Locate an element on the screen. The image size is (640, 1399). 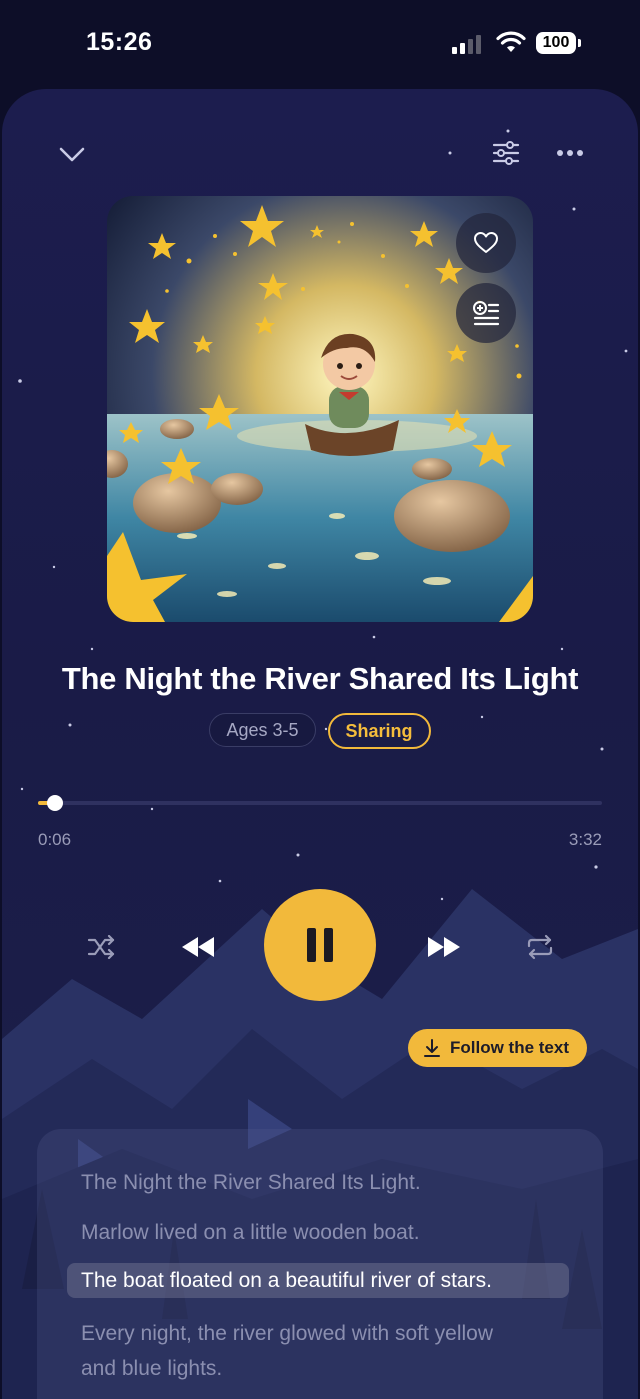
age-tag: Ages 3-5 is located at coordinates (262, 730).